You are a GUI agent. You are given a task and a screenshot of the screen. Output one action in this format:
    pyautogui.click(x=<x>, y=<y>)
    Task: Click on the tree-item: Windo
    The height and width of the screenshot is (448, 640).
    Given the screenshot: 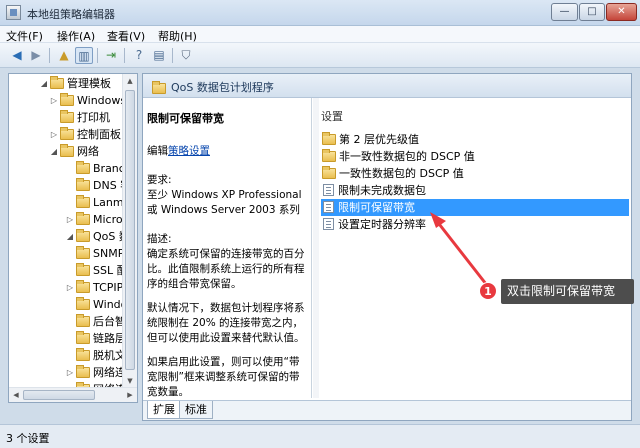 What is the action you would take?
    pyautogui.click(x=96, y=304)
    